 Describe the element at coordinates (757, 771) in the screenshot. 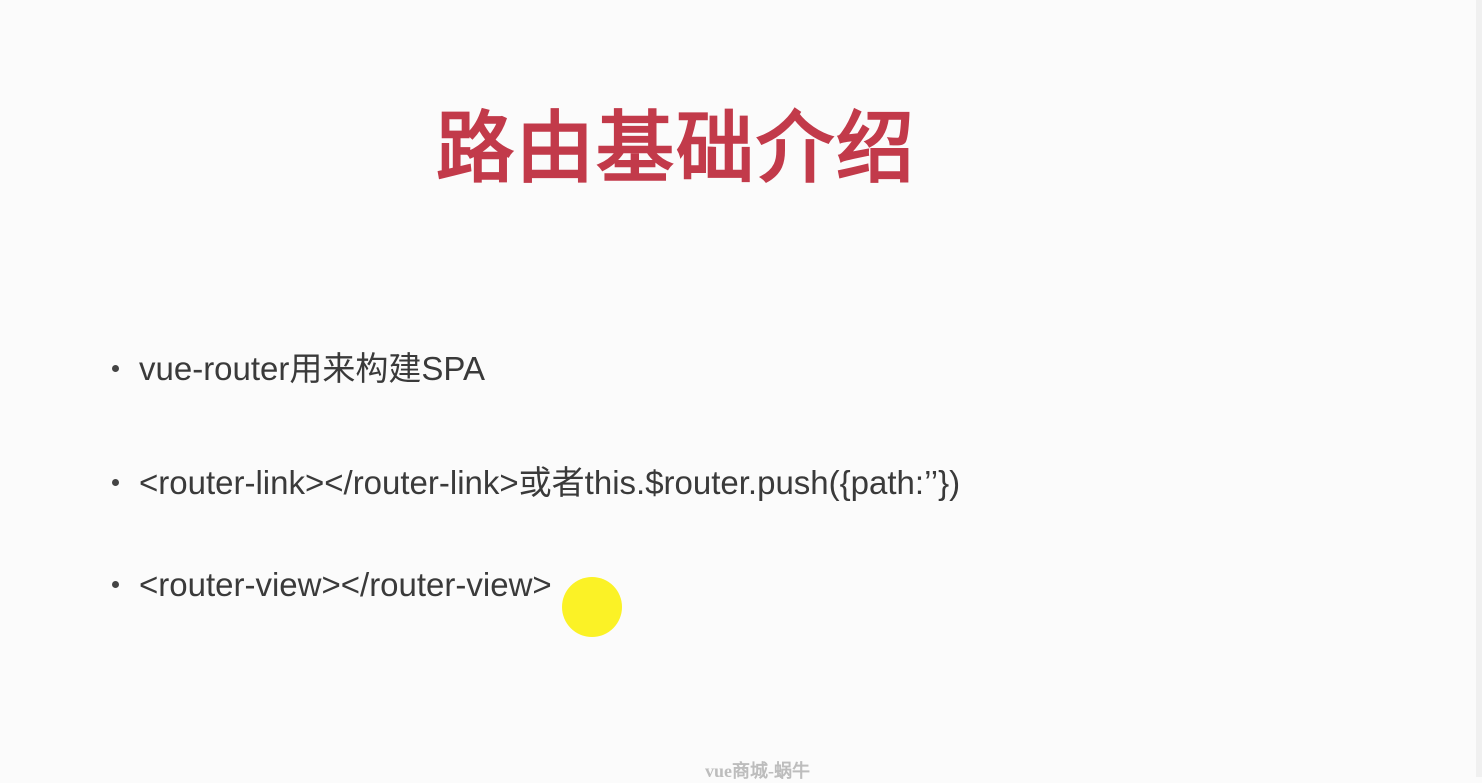

I see `watermark-footer: vue商城-蜗牛` at that location.